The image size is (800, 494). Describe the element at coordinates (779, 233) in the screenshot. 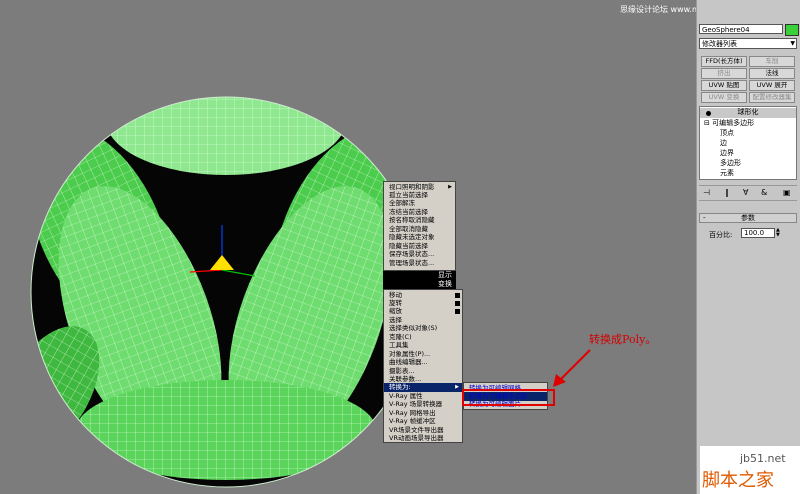

I see `percent-spinner-icon: ▲ ▼` at that location.